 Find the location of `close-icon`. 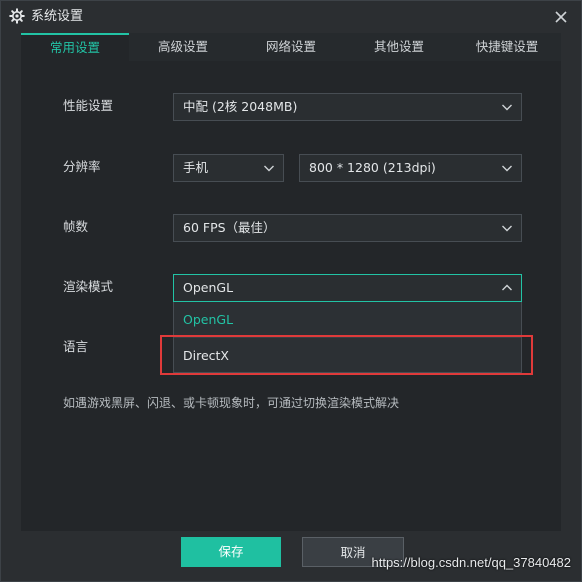

close-icon is located at coordinates (561, 17).